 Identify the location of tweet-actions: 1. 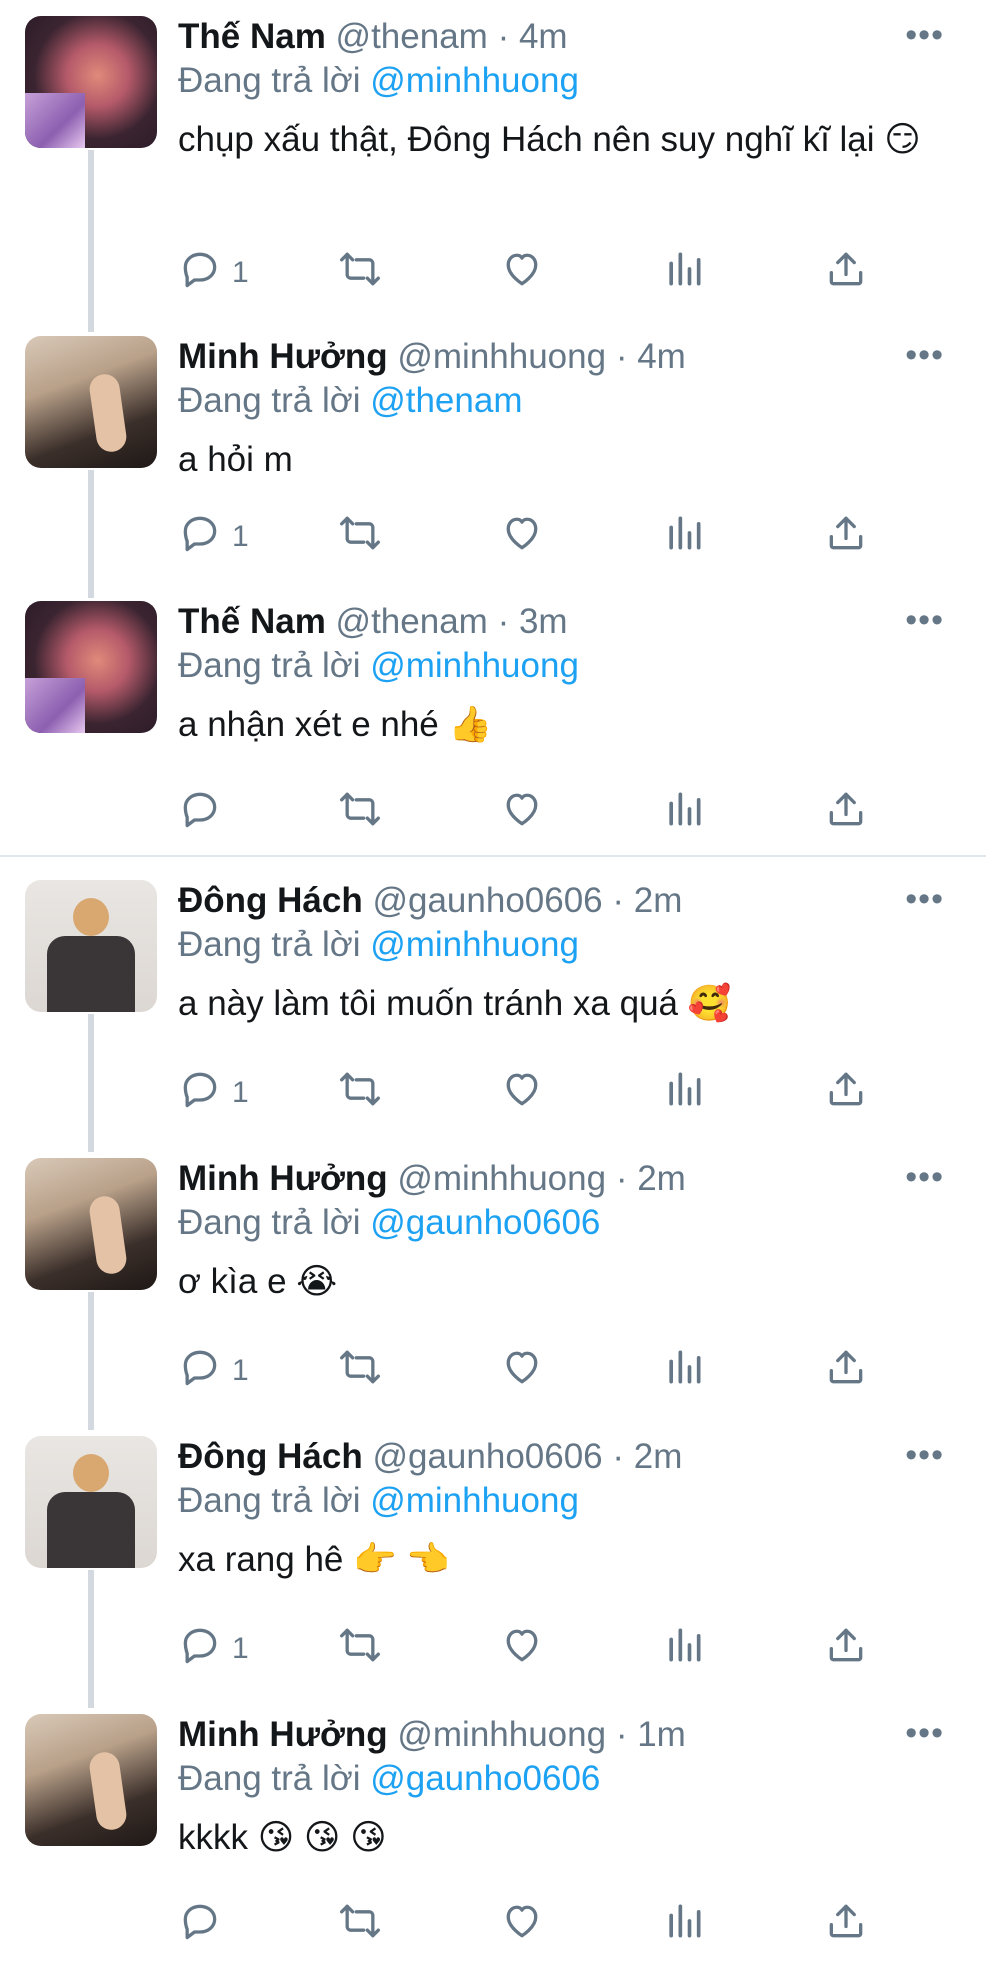
(528, 1093).